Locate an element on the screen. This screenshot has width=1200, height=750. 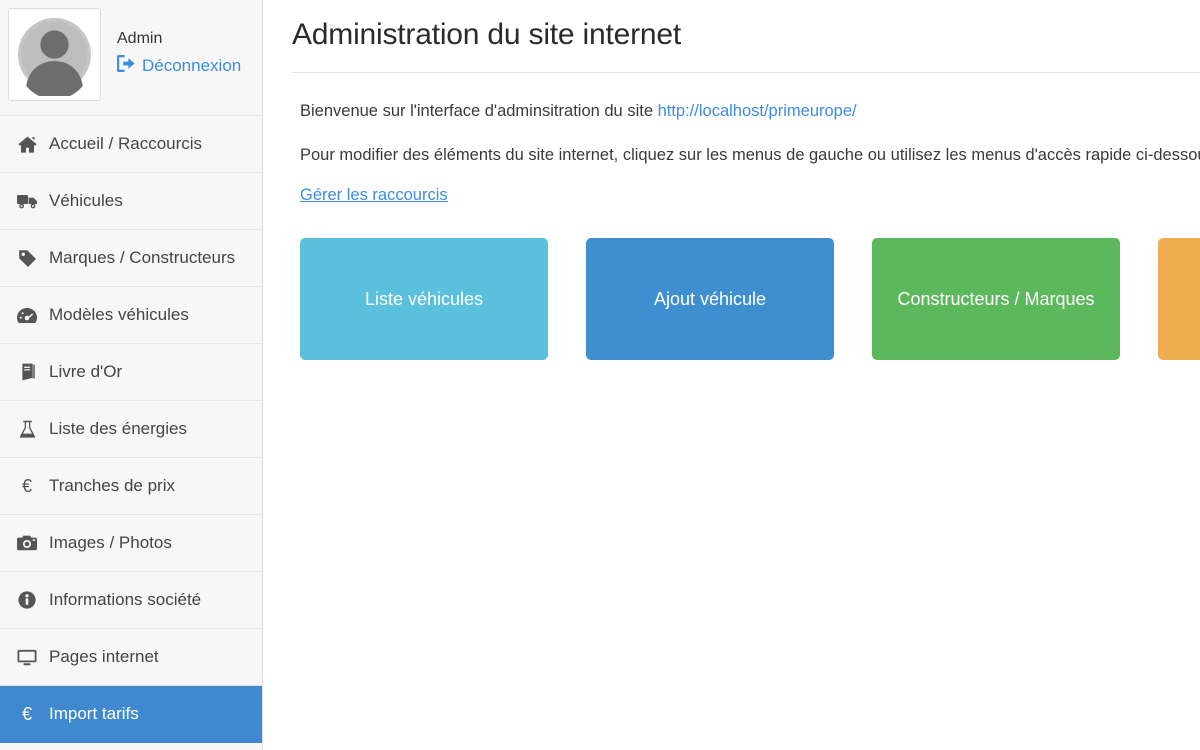
sidebar-item-informations-societe: Informations société is located at coordinates (131, 600).